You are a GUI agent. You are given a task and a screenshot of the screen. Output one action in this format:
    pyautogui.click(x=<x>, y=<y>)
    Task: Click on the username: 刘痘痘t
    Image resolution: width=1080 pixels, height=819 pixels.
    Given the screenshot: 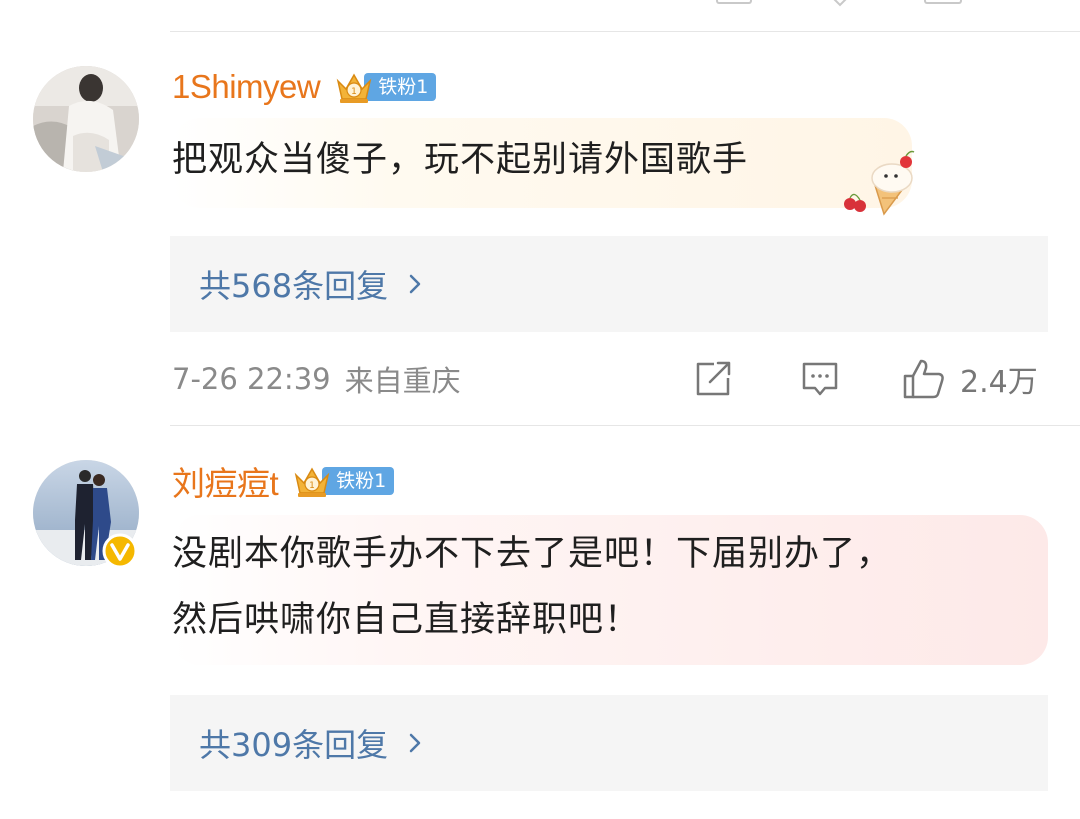 What is the action you would take?
    pyautogui.click(x=225, y=481)
    